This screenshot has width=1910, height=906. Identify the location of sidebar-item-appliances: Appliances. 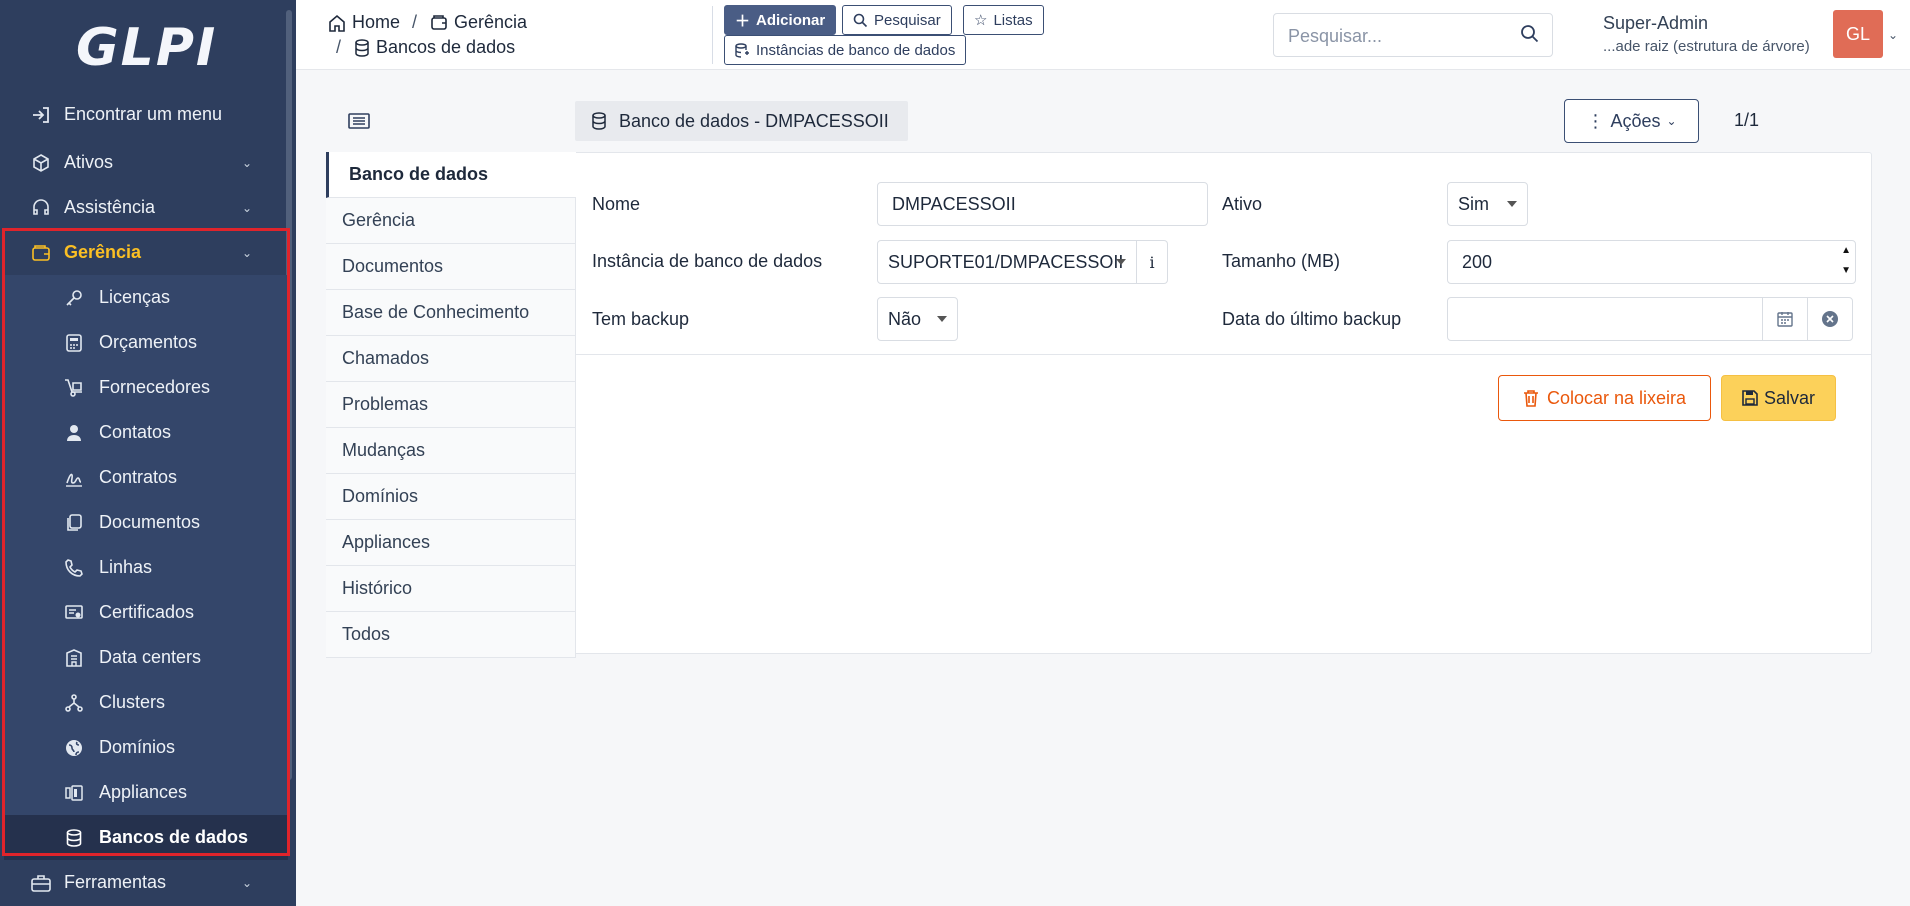
(146, 792).